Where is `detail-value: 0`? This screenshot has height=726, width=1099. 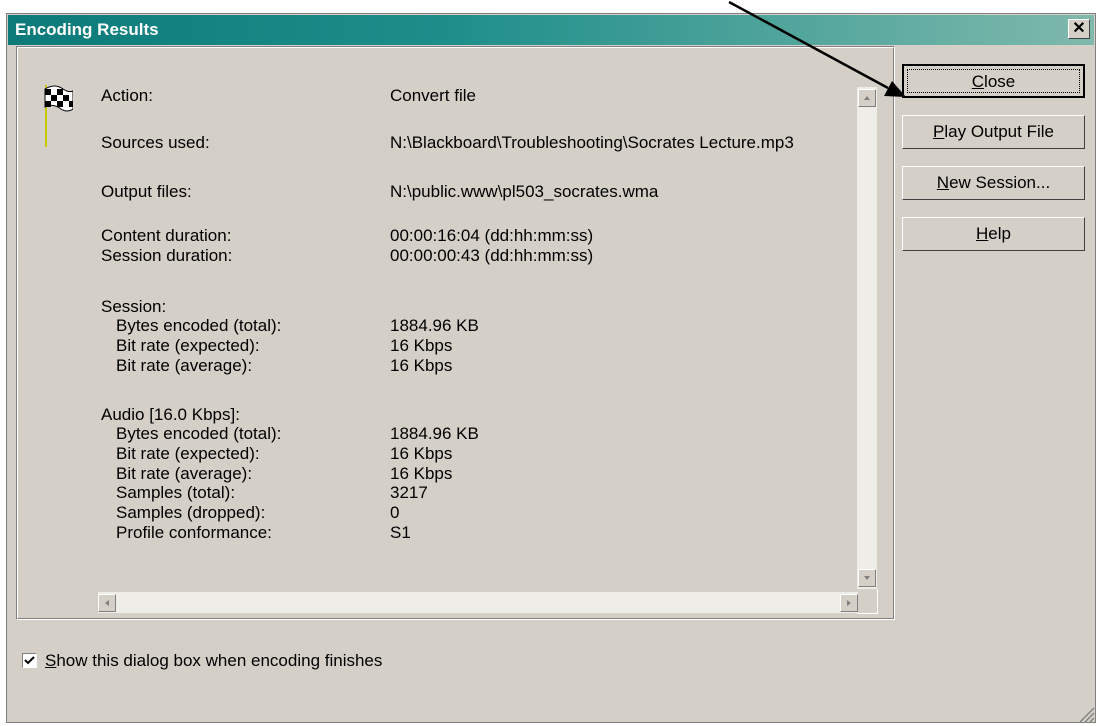
detail-value: 0 is located at coordinates (395, 512).